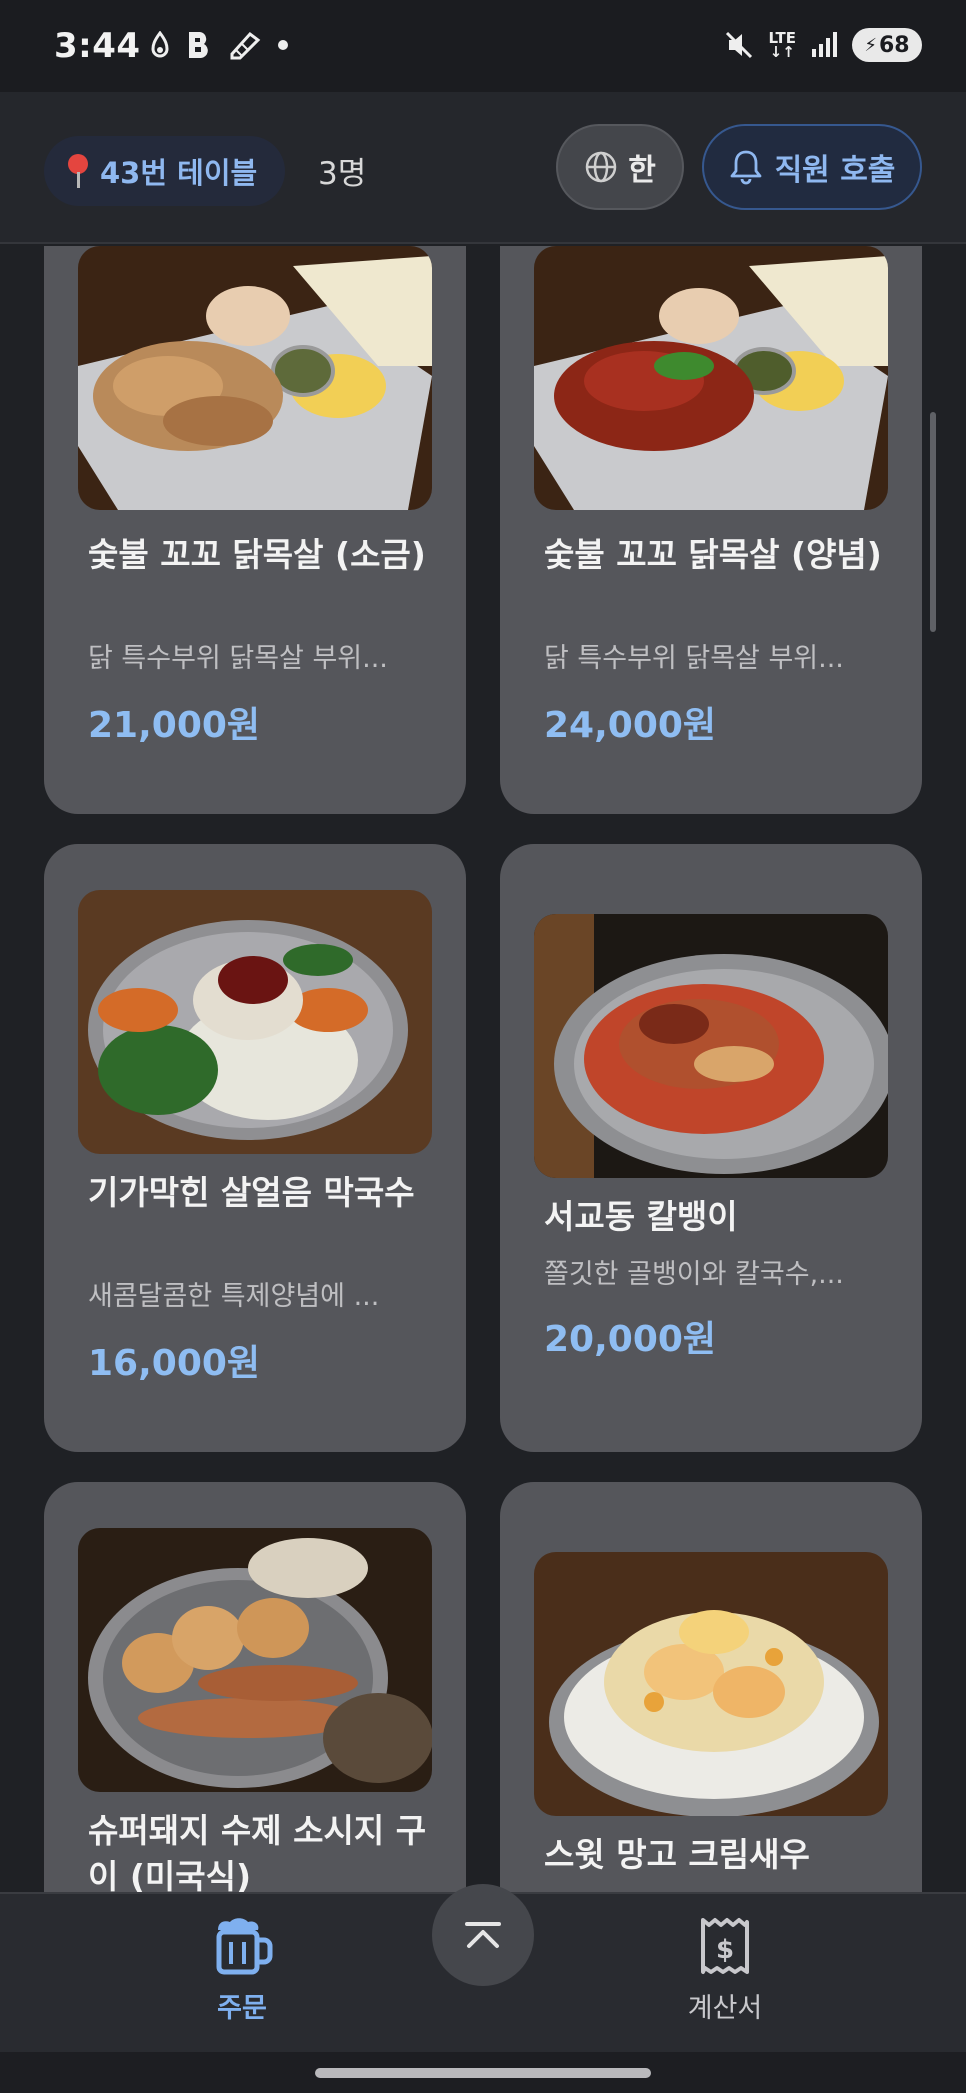  Describe the element at coordinates (483, 168) in the screenshot. I see `app-header: 43번 테이블 3명 한 직원 호출` at that location.